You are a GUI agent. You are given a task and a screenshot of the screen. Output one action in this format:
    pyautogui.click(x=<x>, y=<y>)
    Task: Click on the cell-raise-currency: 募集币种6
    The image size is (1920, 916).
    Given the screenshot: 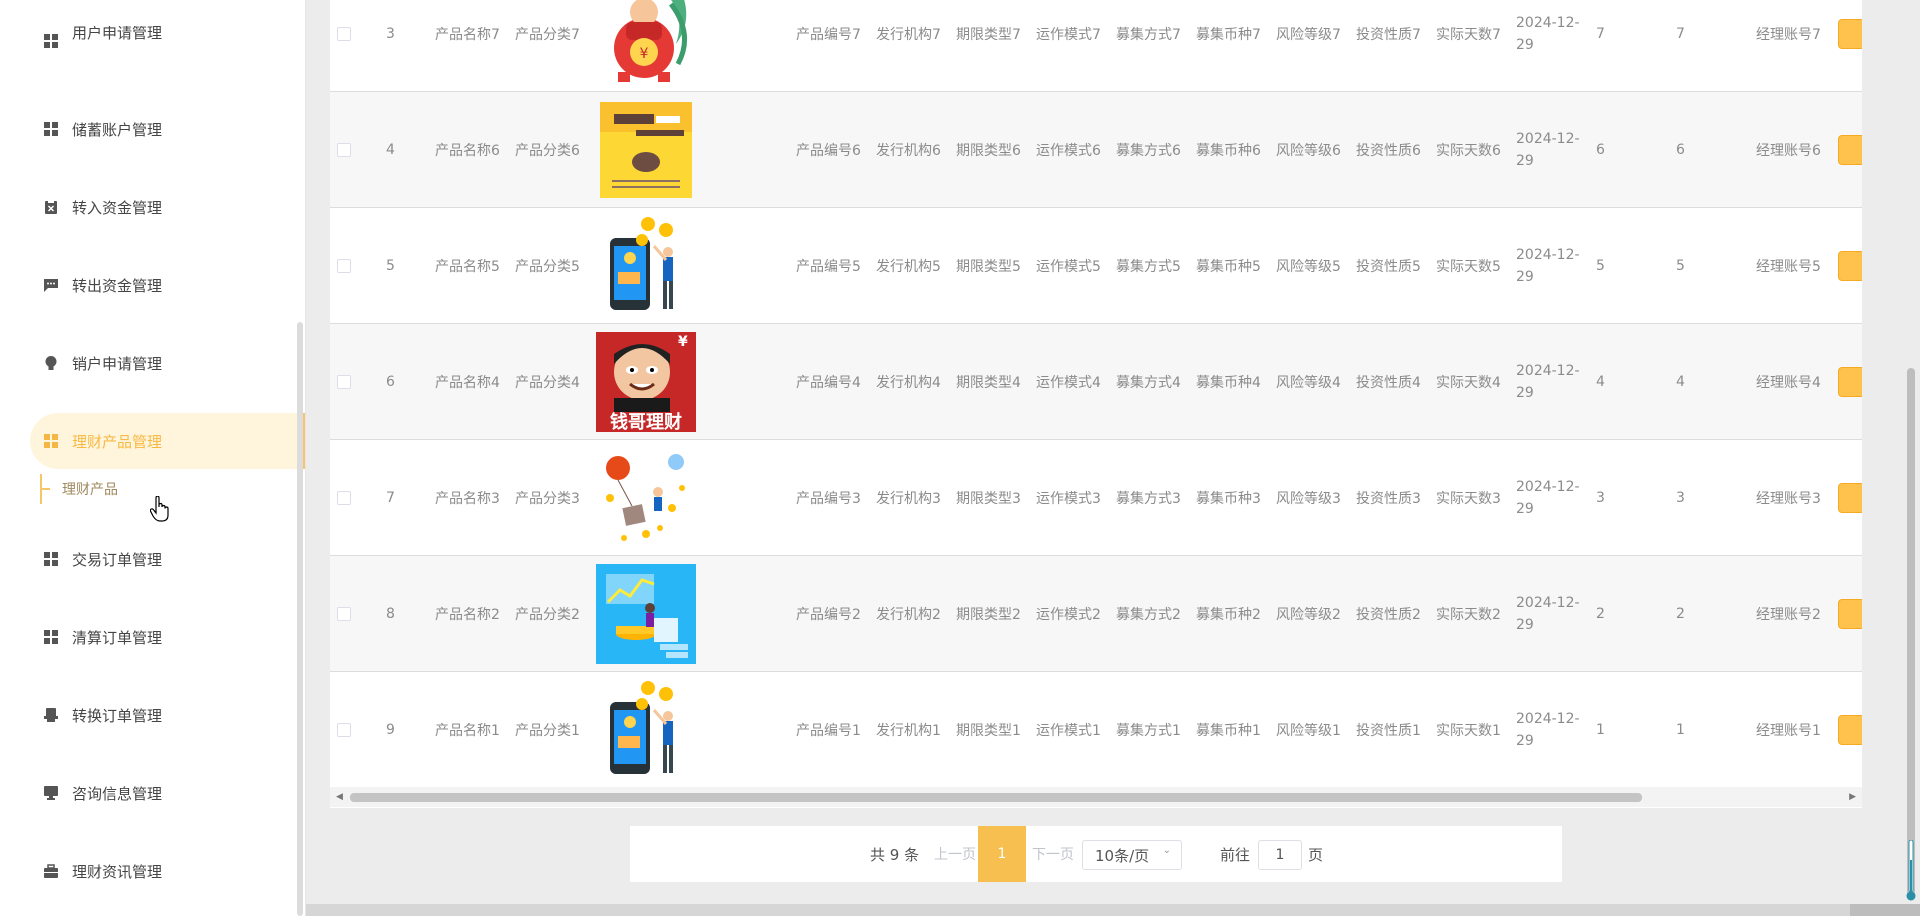 What is the action you would take?
    pyautogui.click(x=1228, y=151)
    